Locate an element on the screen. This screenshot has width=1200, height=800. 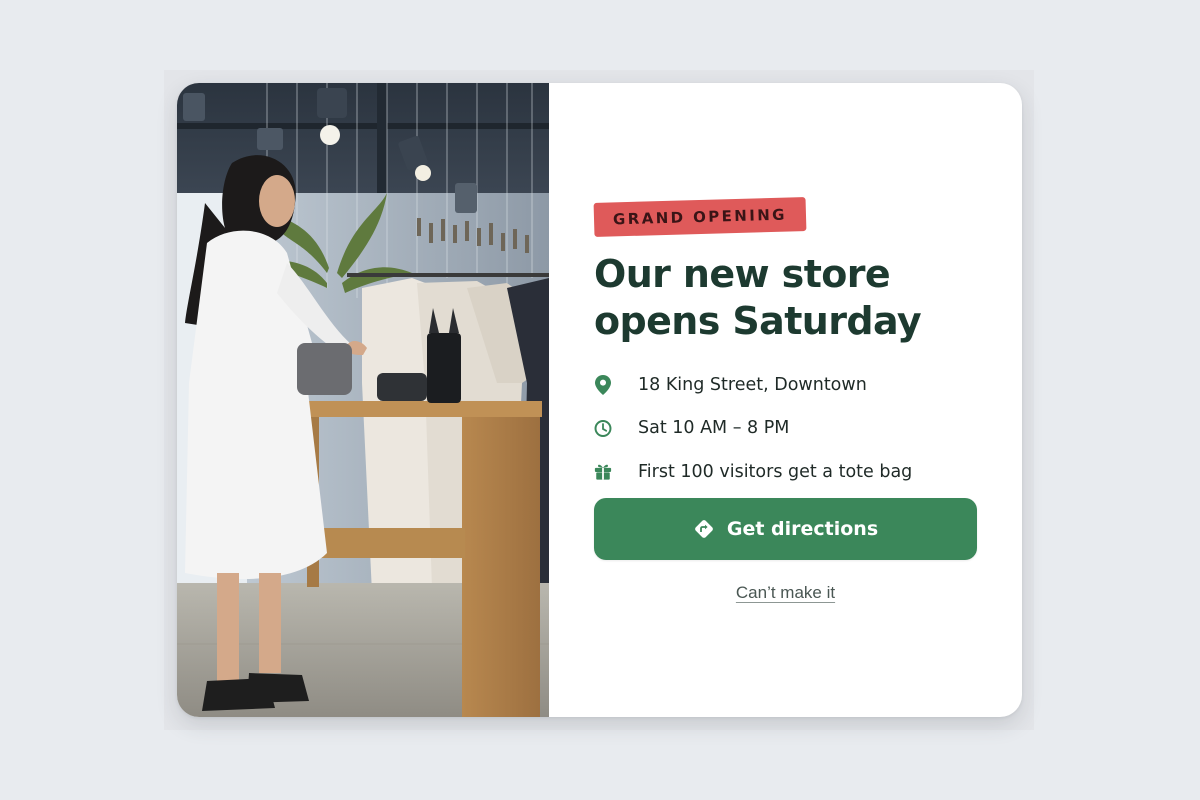
address-text: 18 King Street, Downtown is located at coordinates (752, 384).